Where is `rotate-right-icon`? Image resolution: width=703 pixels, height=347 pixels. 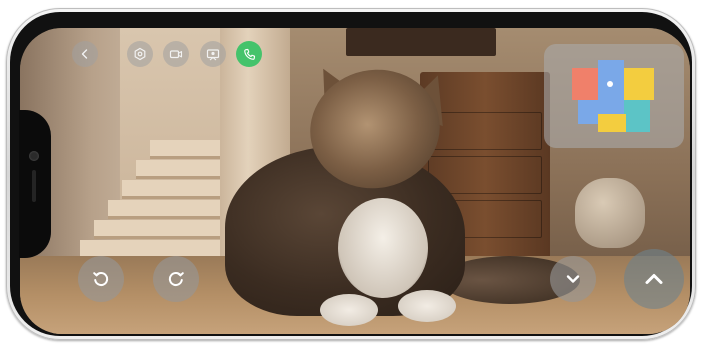 rotate-right-icon is located at coordinates (176, 279).